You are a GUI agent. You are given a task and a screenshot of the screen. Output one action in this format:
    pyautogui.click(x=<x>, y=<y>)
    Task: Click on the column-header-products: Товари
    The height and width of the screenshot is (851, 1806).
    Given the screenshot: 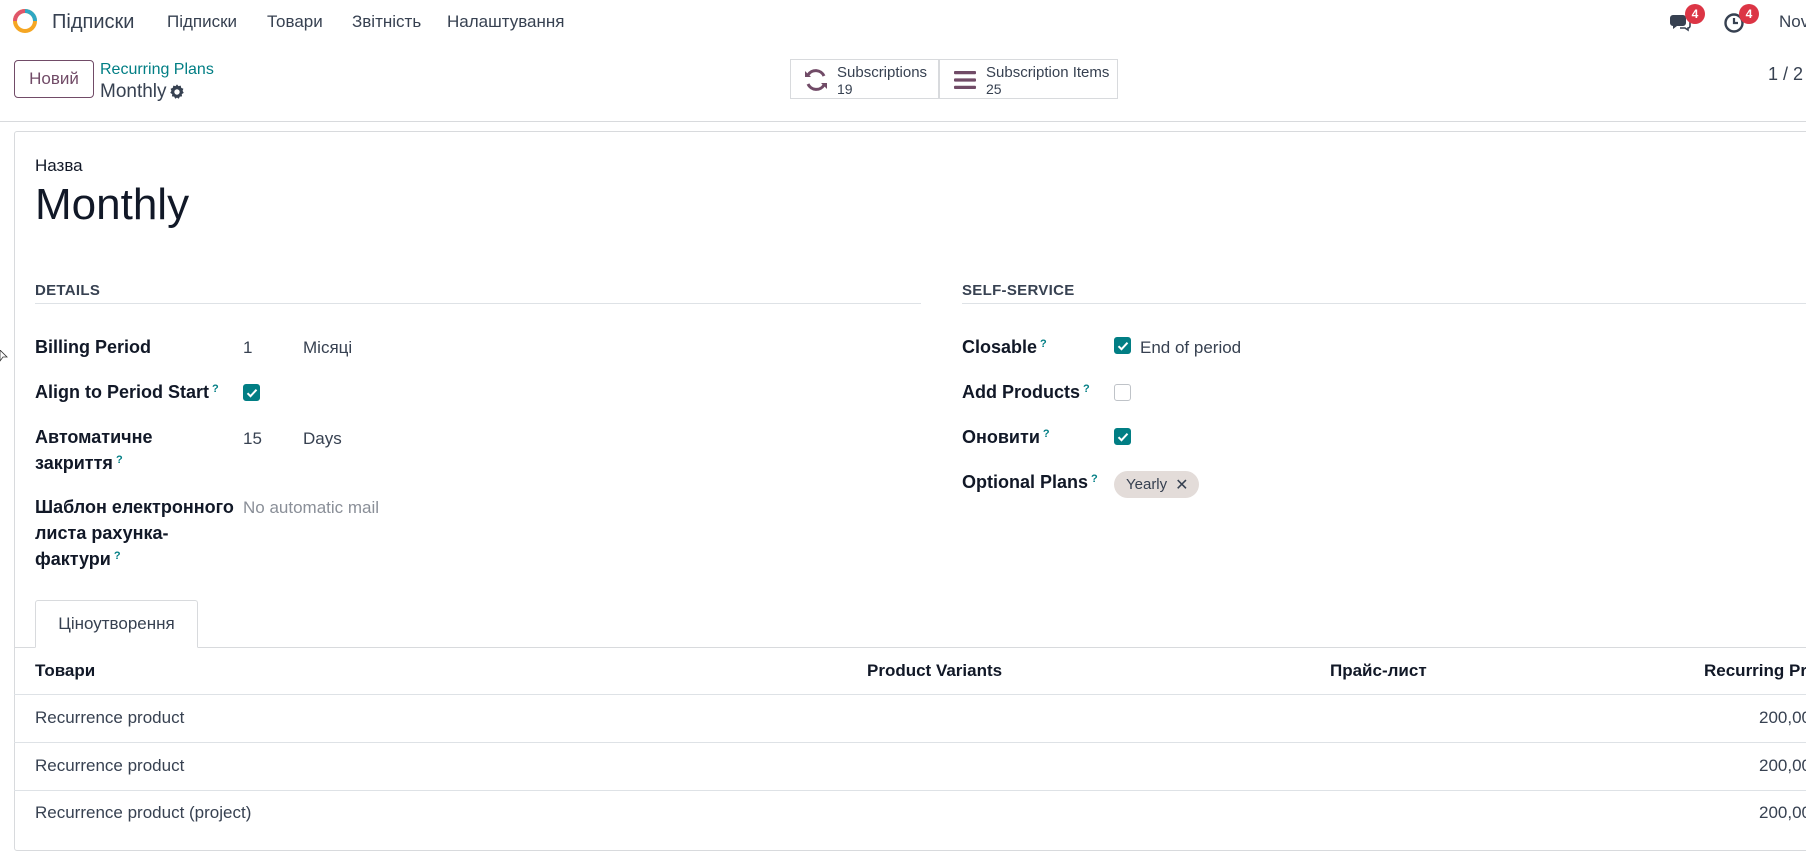 What is the action you would take?
    pyautogui.click(x=65, y=671)
    